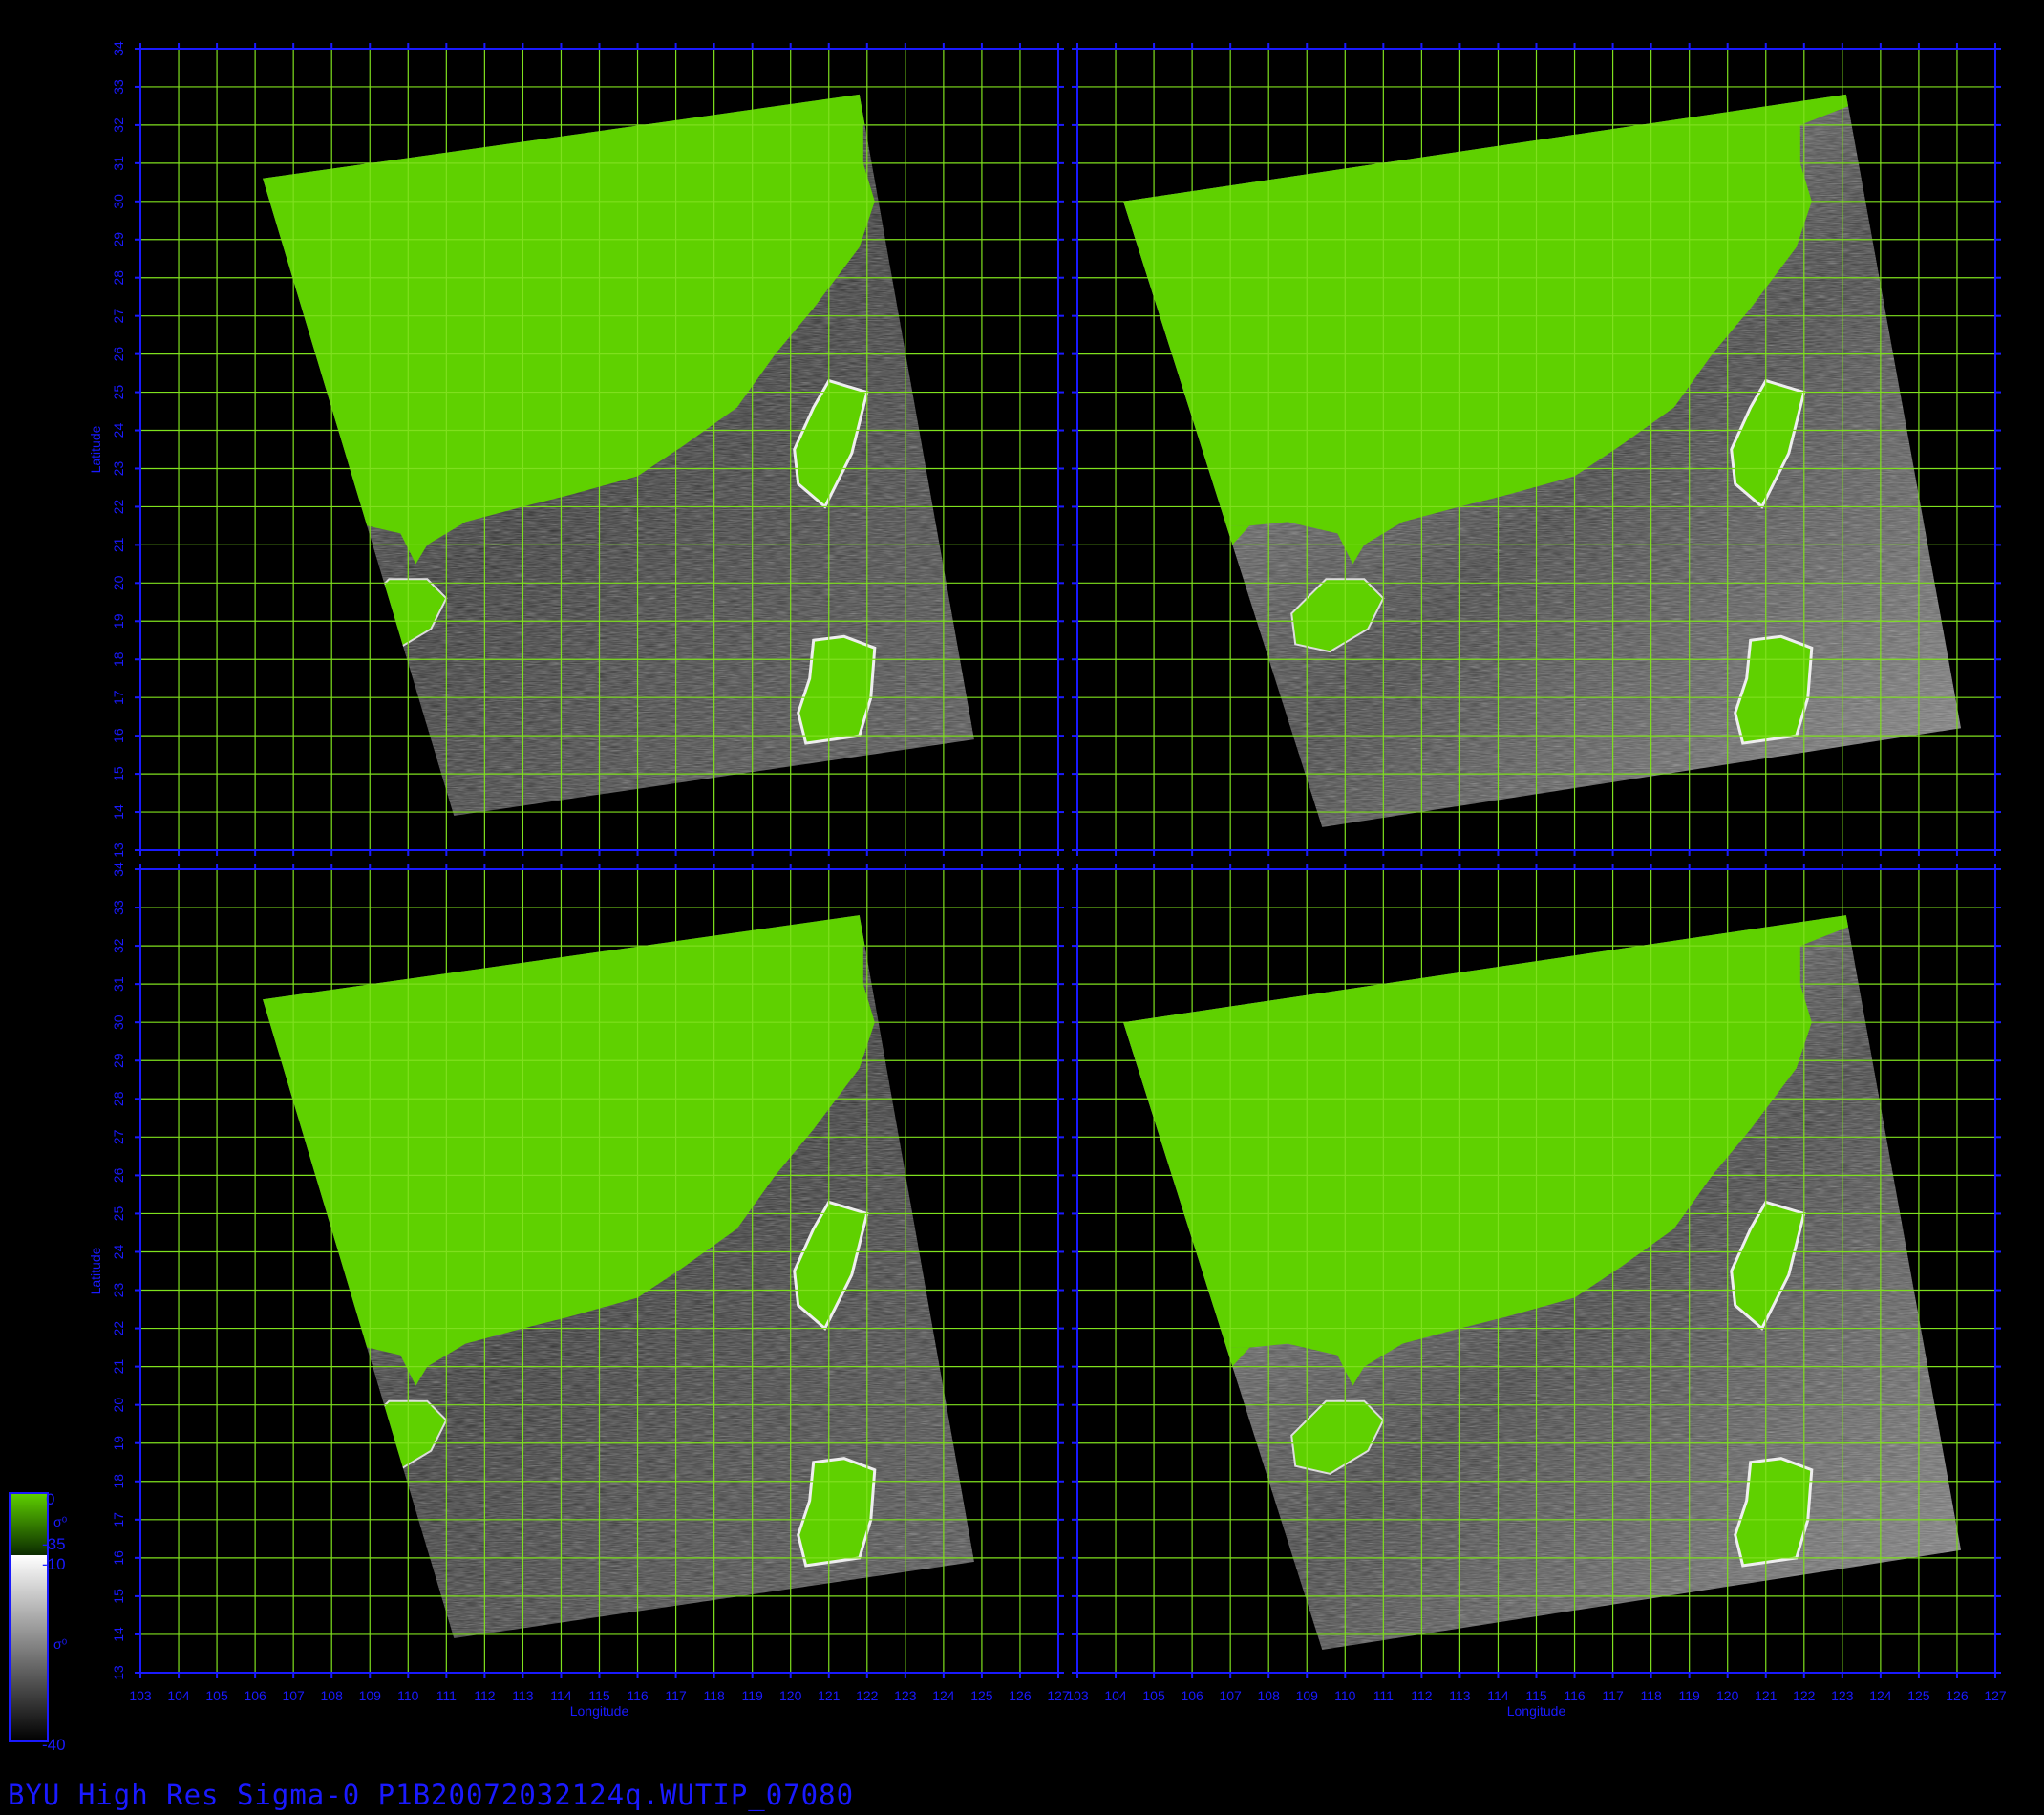  What do you see at coordinates (60, 1521) in the screenshot?
I see `colorbar-green-symbol: σ⁰` at bounding box center [60, 1521].